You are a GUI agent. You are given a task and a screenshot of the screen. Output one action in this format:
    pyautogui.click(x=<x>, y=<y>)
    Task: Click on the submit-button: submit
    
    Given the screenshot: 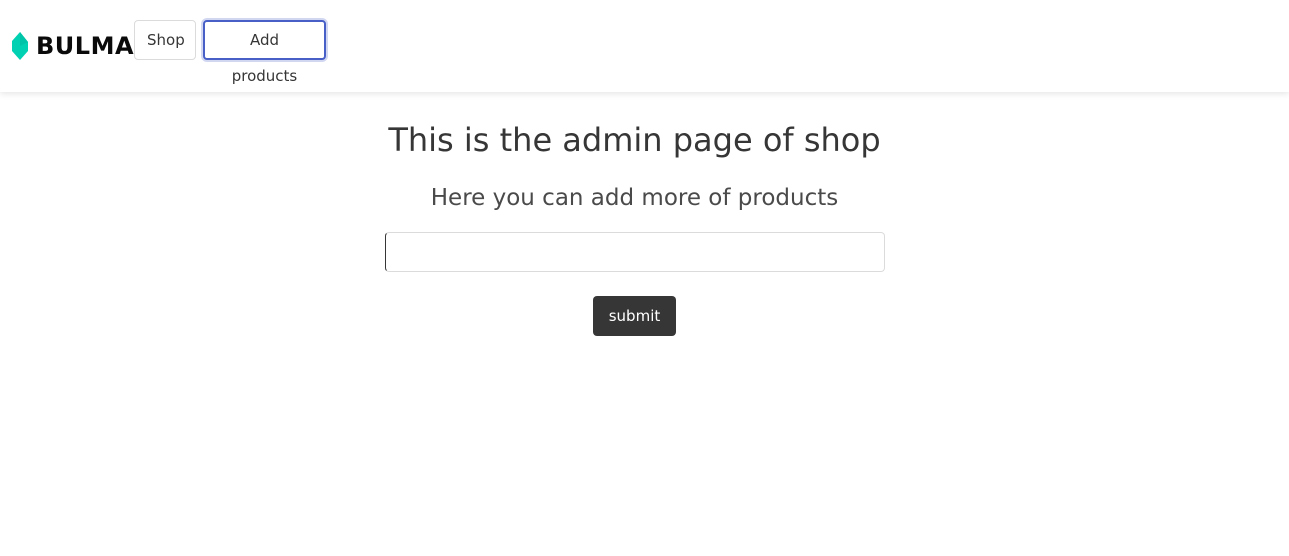 What is the action you would take?
    pyautogui.click(x=634, y=316)
    